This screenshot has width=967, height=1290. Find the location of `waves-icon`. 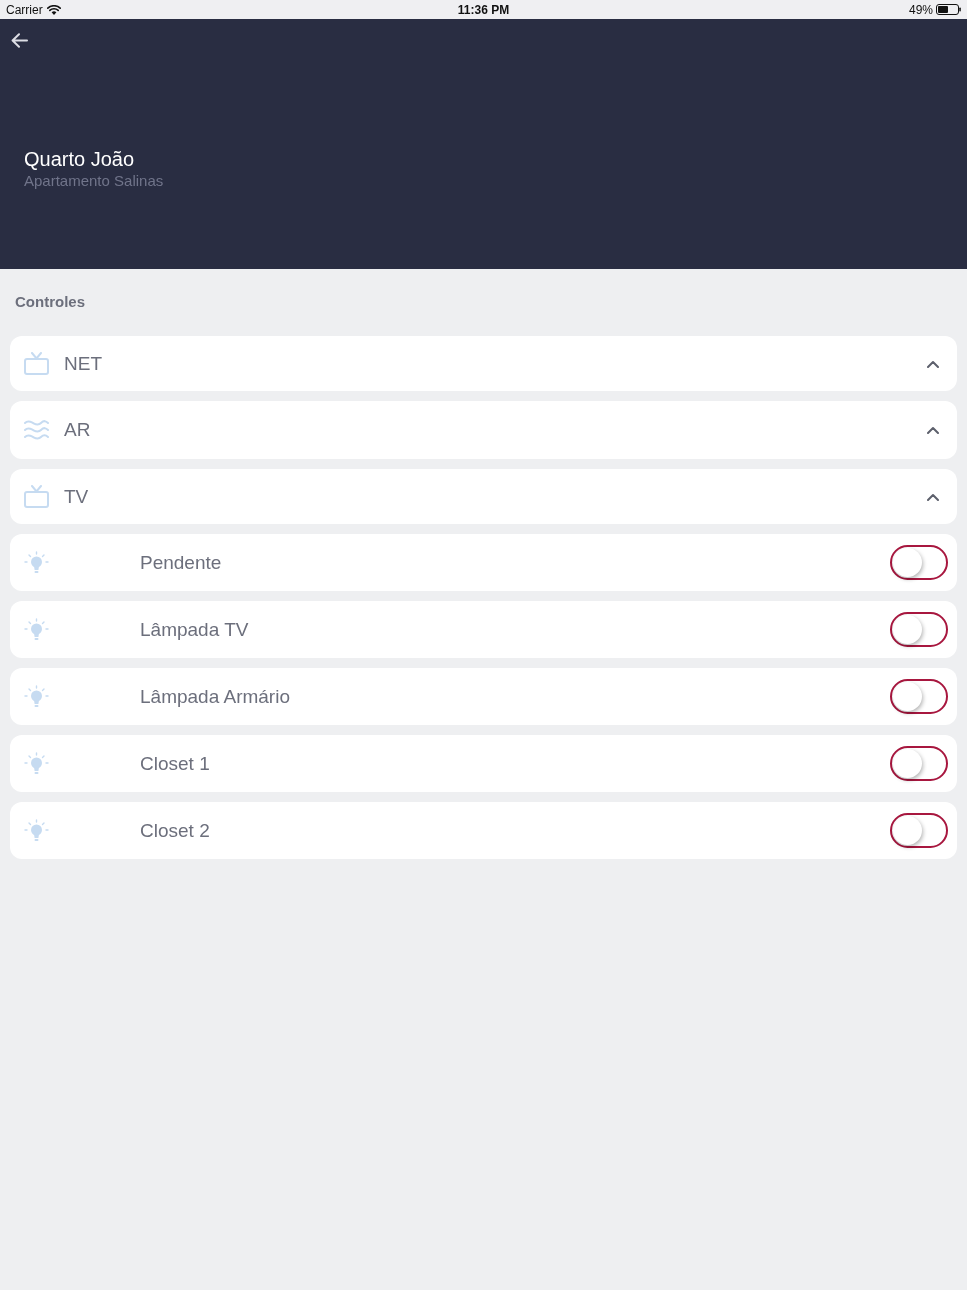

waves-icon is located at coordinates (36, 430).